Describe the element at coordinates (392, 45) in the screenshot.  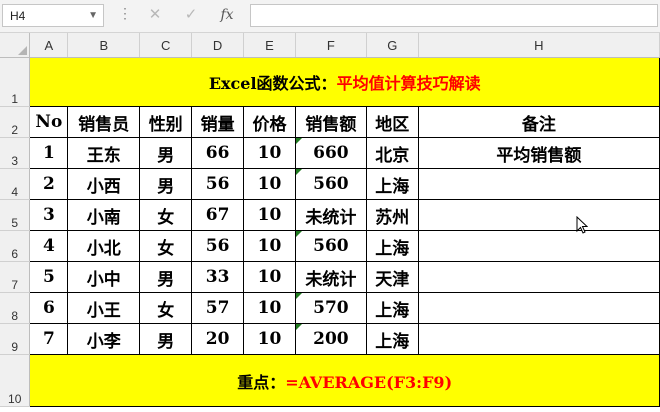
I see `column-header-g: G` at that location.